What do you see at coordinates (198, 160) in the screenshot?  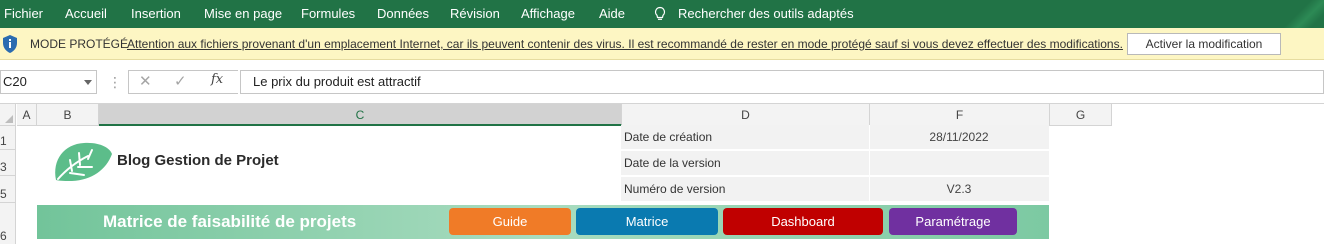 I see `logo-title: Blog Gestion de Projet` at bounding box center [198, 160].